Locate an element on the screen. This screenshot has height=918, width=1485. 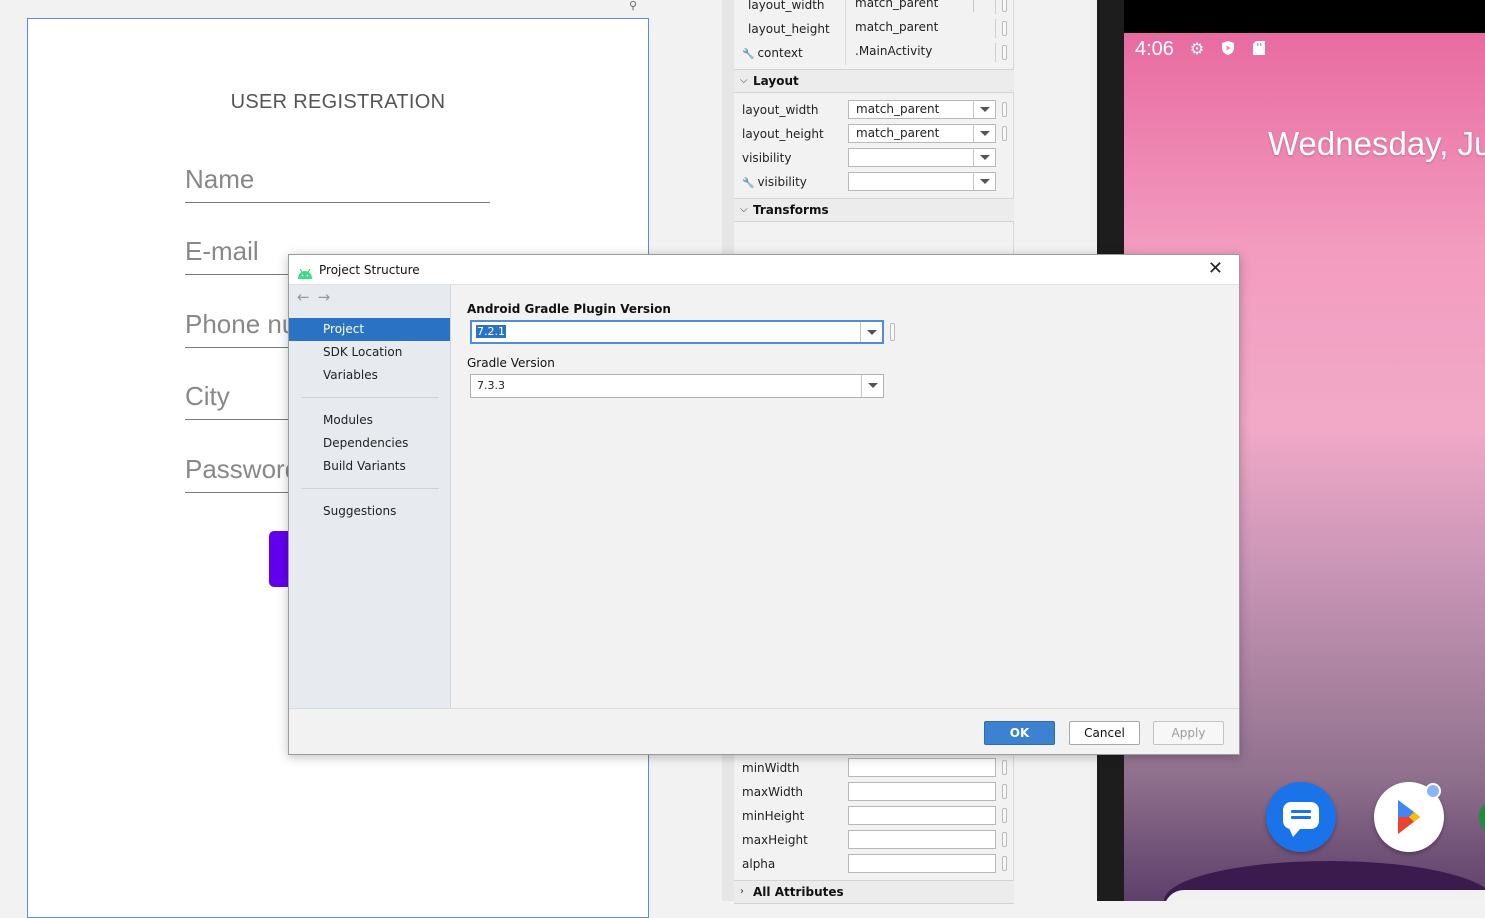
sidebar-item-variables: Variables is located at coordinates (369, 375).